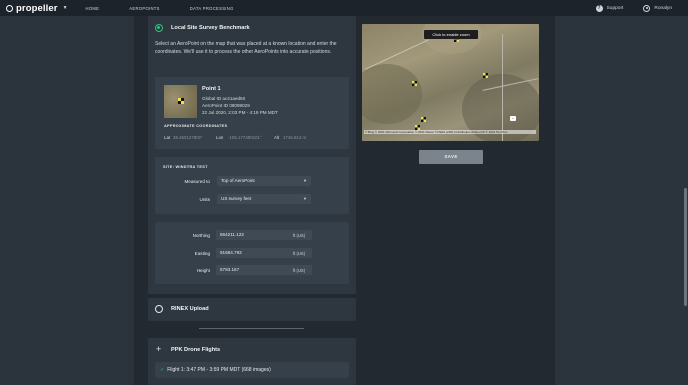 This screenshot has height=385, width=688. Describe the element at coordinates (201, 235) in the screenshot. I see `northing-label: Northing` at that location.